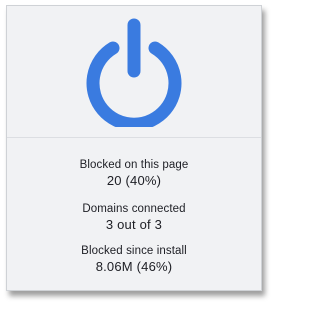 The height and width of the screenshot is (309, 320). Describe the element at coordinates (134, 251) in the screenshot. I see `stat-label: Blocked since install` at that location.